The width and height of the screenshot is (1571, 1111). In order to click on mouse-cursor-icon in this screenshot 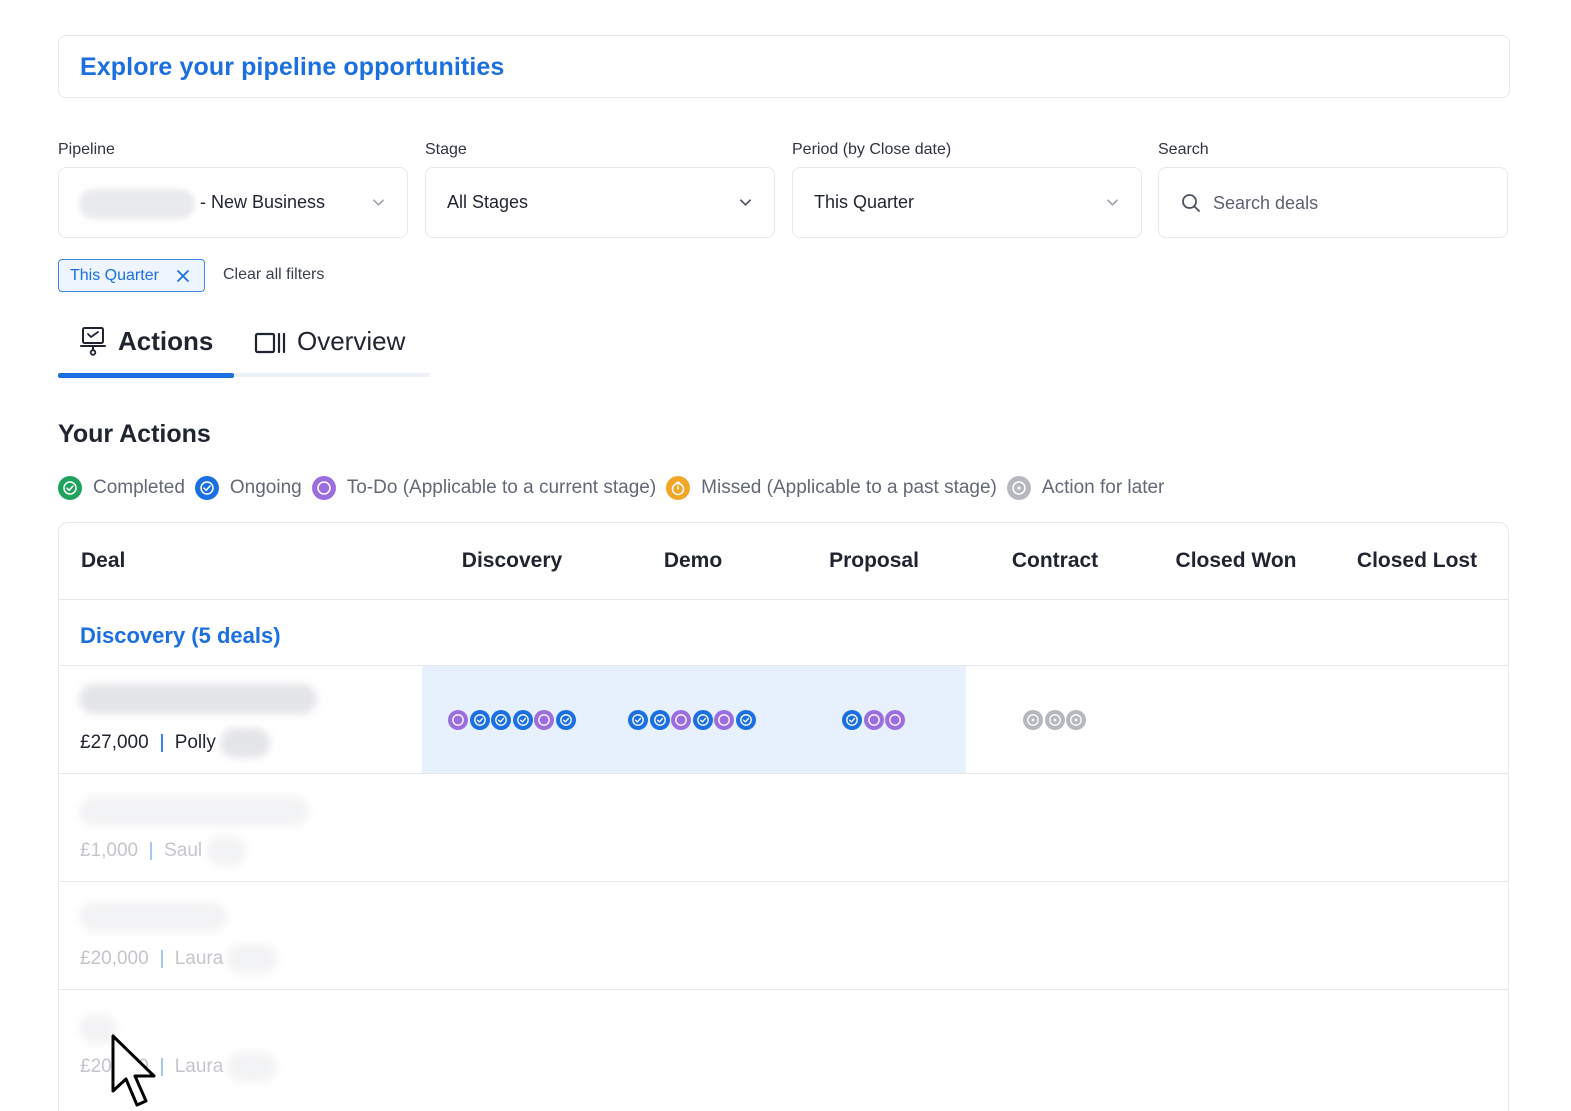, I will do `click(133, 1070)`.